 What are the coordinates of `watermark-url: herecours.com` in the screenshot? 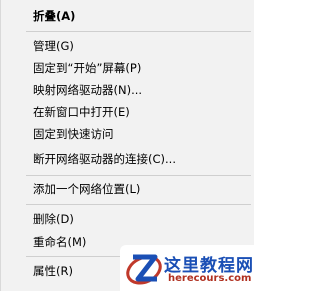 It's located at (210, 278).